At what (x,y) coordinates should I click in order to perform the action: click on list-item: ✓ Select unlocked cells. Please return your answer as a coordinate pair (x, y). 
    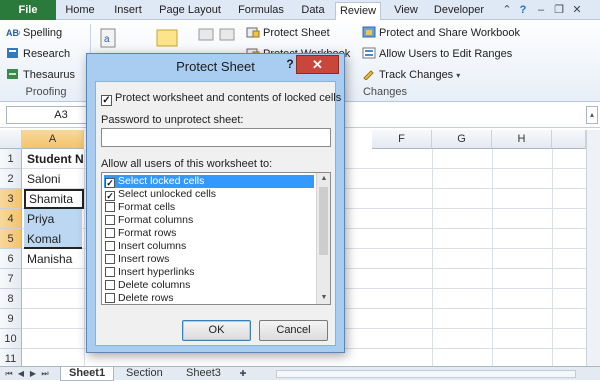
    Looking at the image, I should click on (209, 194).